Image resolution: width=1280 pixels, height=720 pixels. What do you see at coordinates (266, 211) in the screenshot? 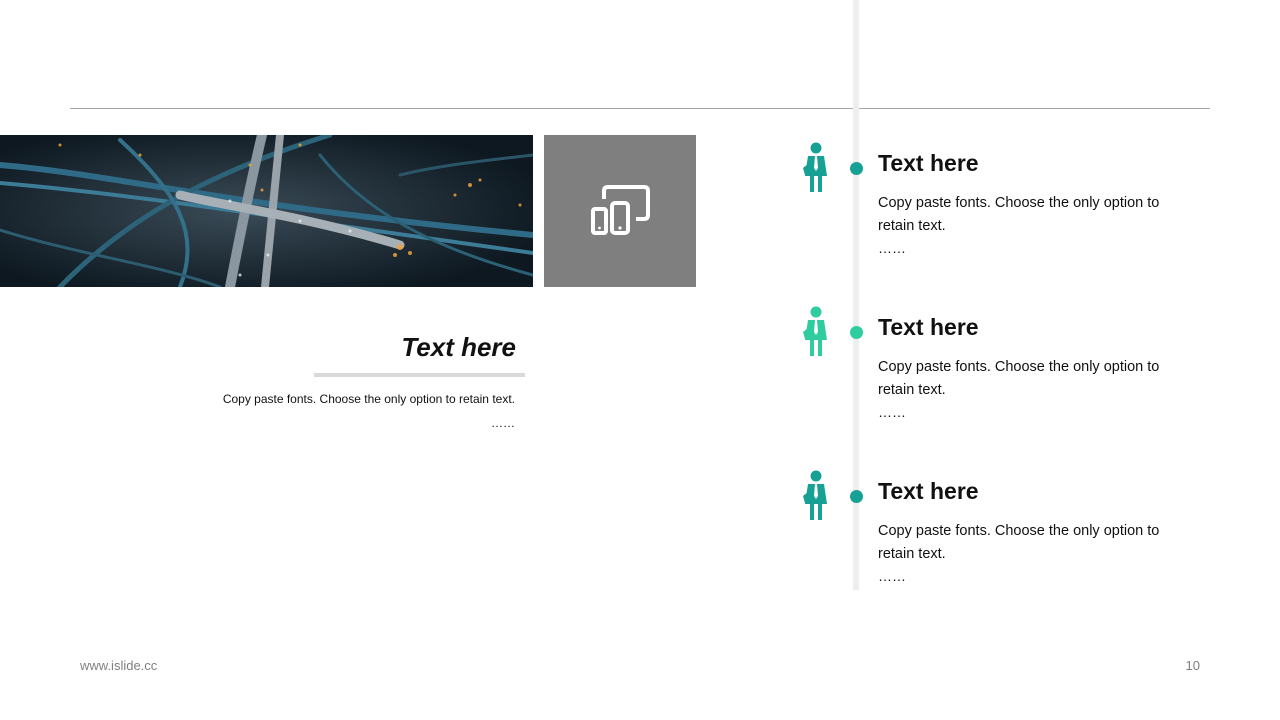
I see `highway-photo` at bounding box center [266, 211].